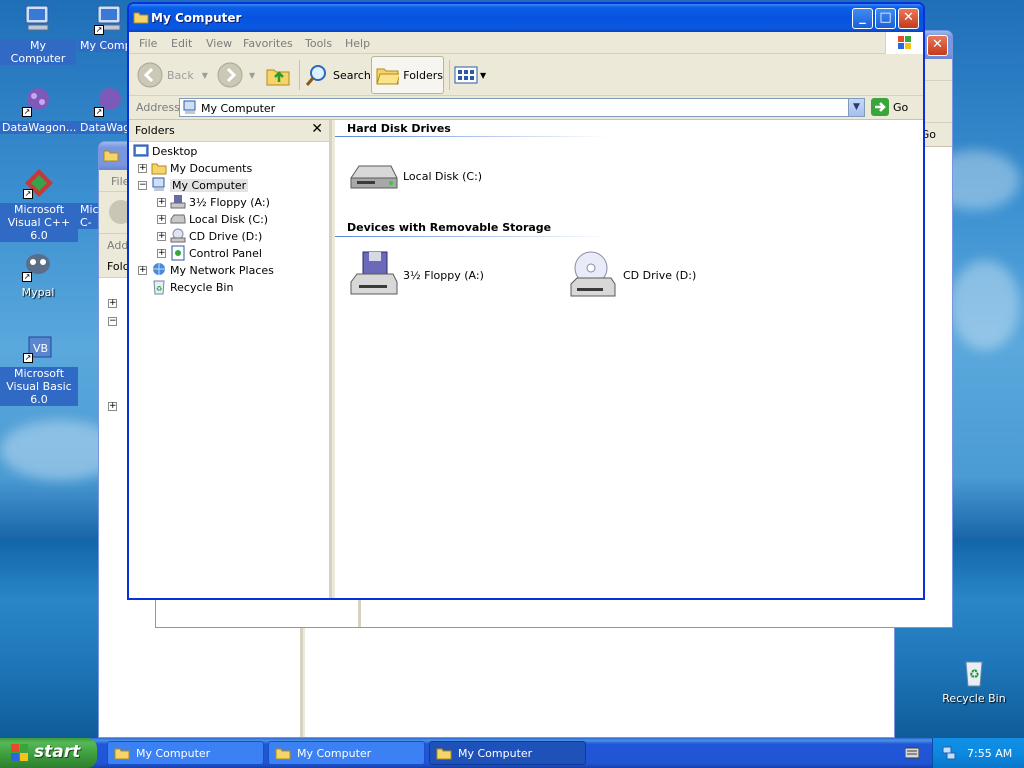 The height and width of the screenshot is (768, 1024). What do you see at coordinates (299, 75) in the screenshot?
I see `toolbar-separator` at bounding box center [299, 75].